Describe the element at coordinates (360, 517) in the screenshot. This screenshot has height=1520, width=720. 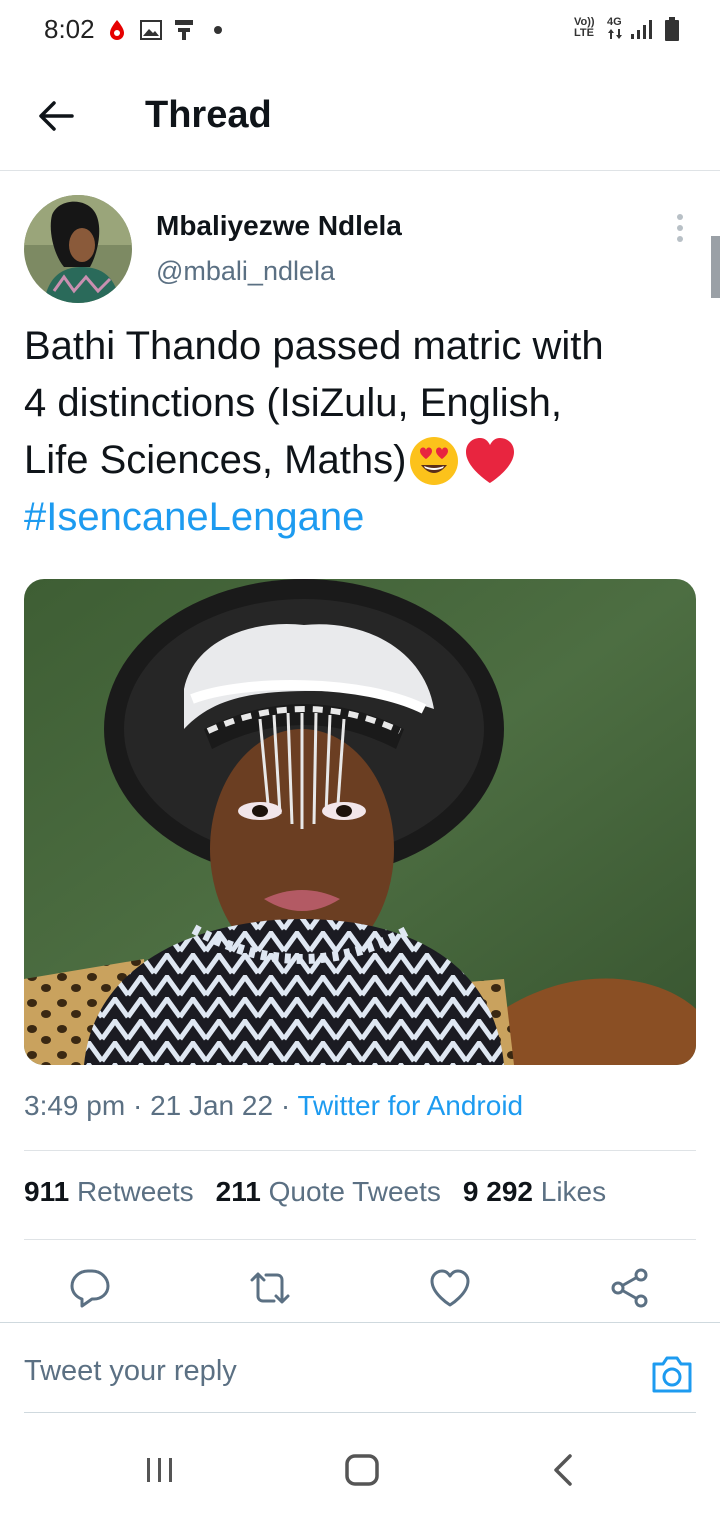
I see `hashtag-link: #IsencaneLengane` at that location.